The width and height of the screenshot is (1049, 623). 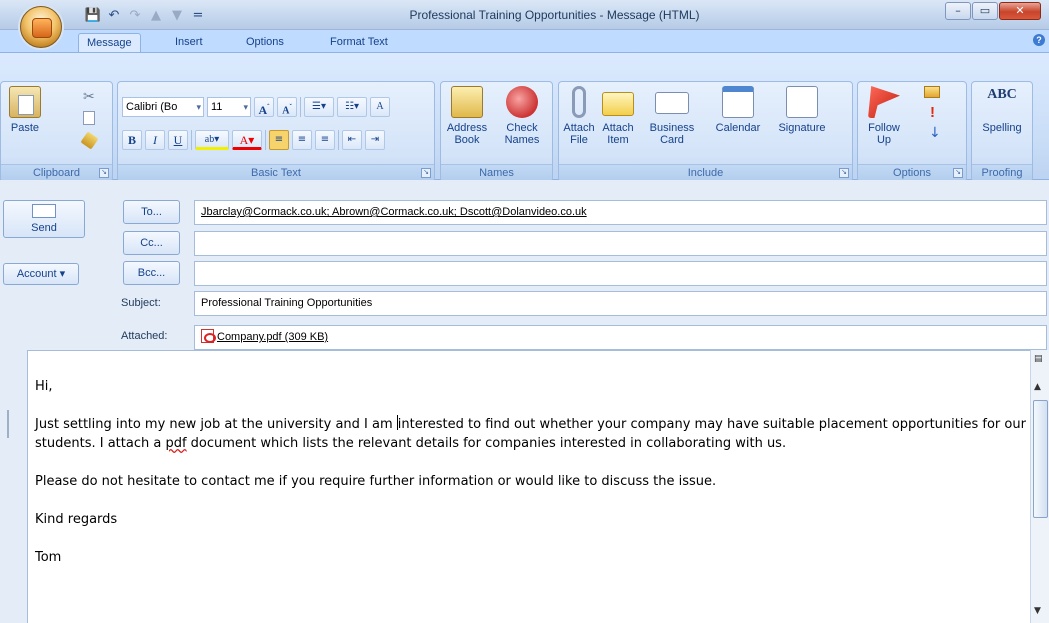 What do you see at coordinates (41, 274) in the screenshot?
I see `account-button: Account ▾` at bounding box center [41, 274].